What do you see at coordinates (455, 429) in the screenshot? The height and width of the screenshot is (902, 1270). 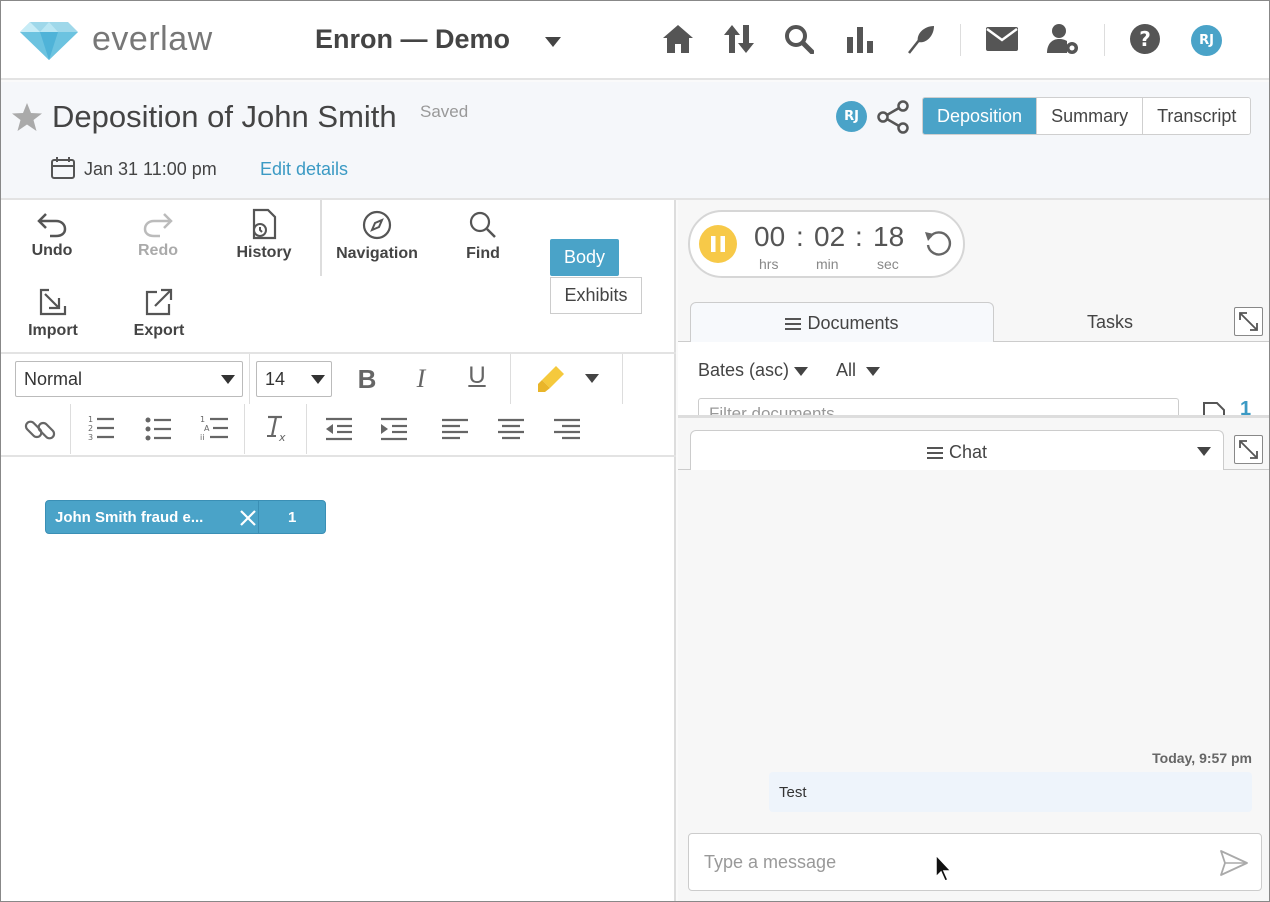 I see `align-left-icon` at bounding box center [455, 429].